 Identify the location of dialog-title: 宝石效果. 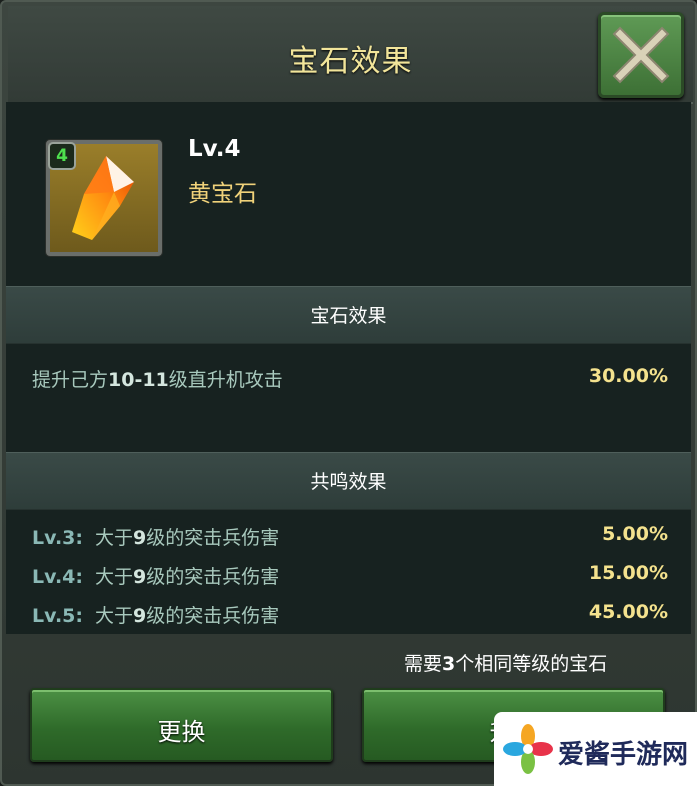
(350, 61).